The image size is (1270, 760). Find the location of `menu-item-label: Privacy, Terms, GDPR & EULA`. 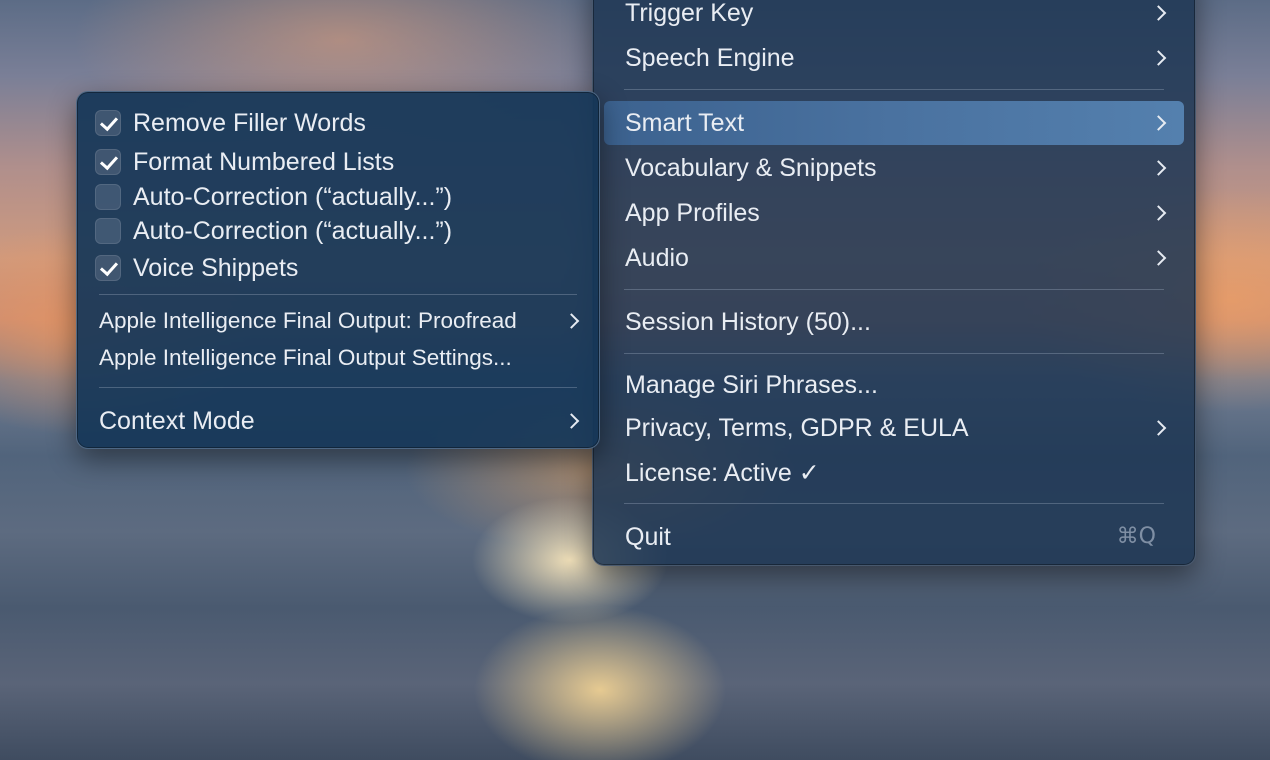

menu-item-label: Privacy, Terms, GDPR & EULA is located at coordinates (797, 427).